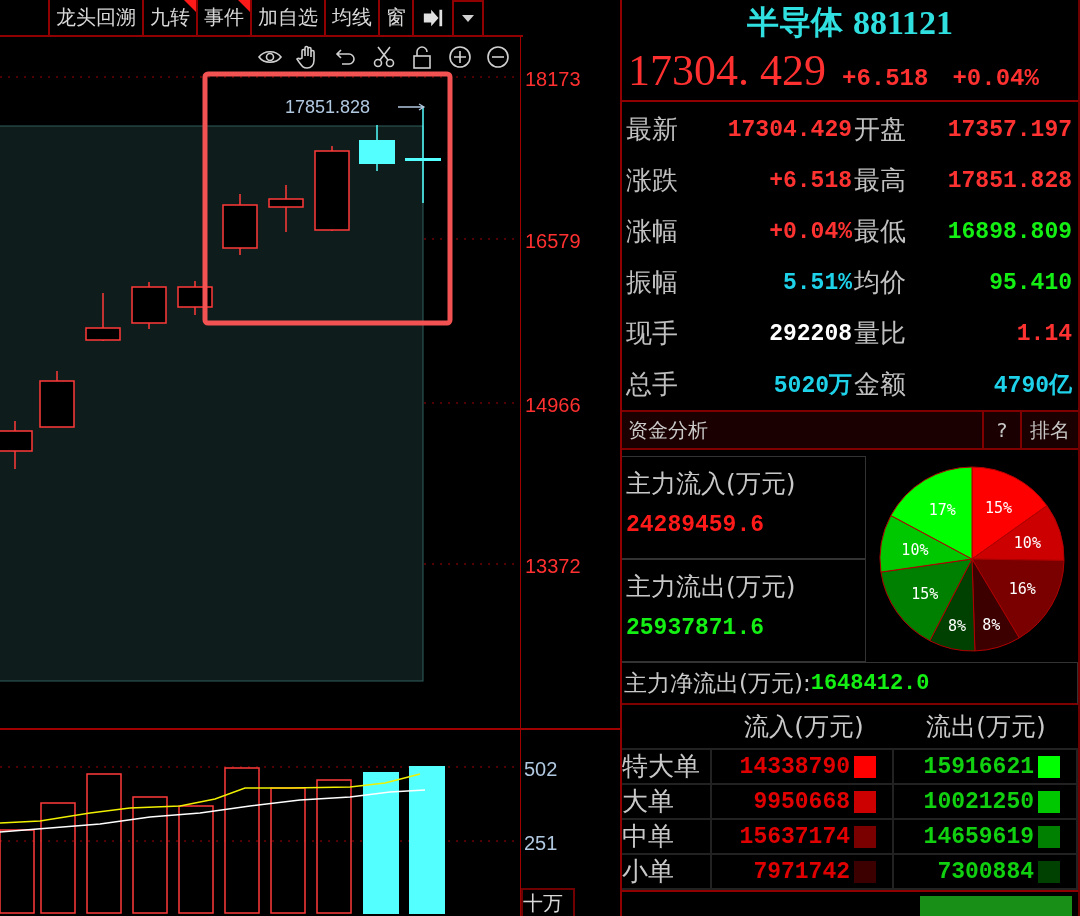 The width and height of the screenshot is (1080, 916). What do you see at coordinates (794, 836) in the screenshot?
I see `inflow-value: 15637174` at bounding box center [794, 836].